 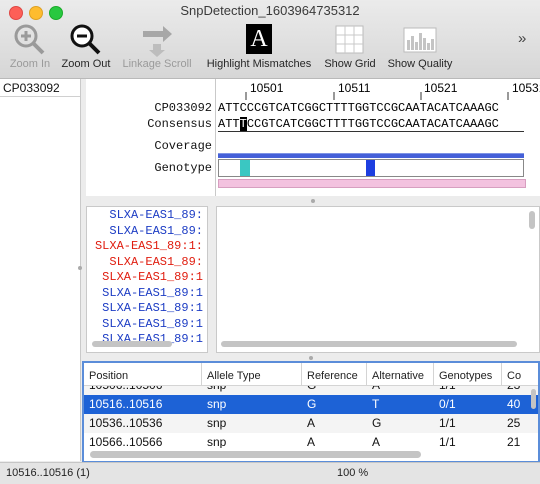 I want to click on table-row: 10536..10536 snp A G 1/1 25, so click(x=311, y=423).